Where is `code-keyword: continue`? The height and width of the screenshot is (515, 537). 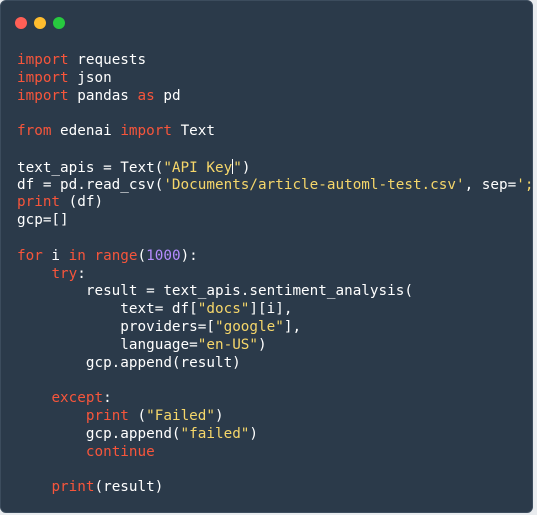
code-keyword: continue is located at coordinates (120, 451).